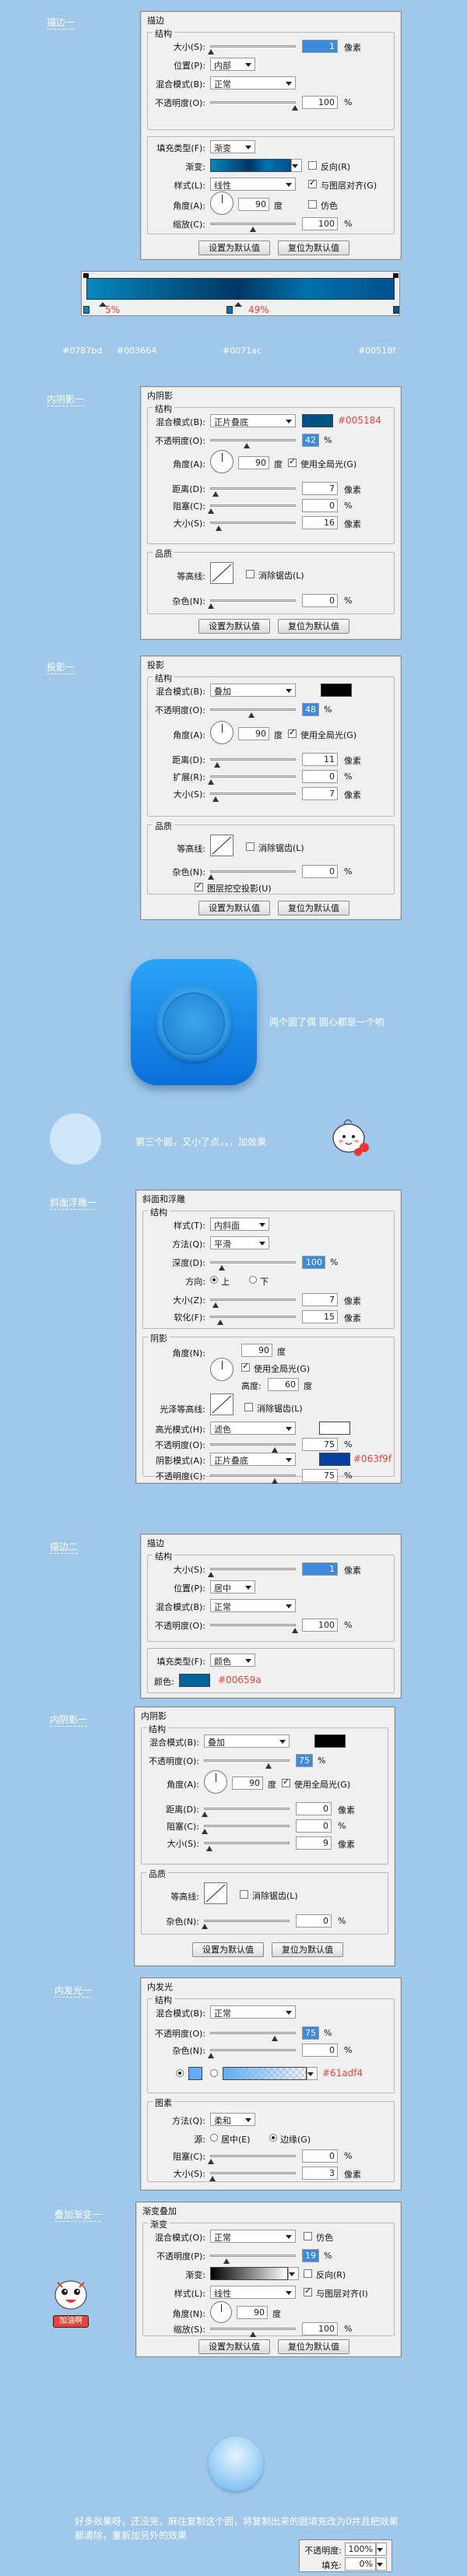 This screenshot has height=2576, width=467. What do you see at coordinates (253, 1265) in the screenshot?
I see `depth-slider` at bounding box center [253, 1265].